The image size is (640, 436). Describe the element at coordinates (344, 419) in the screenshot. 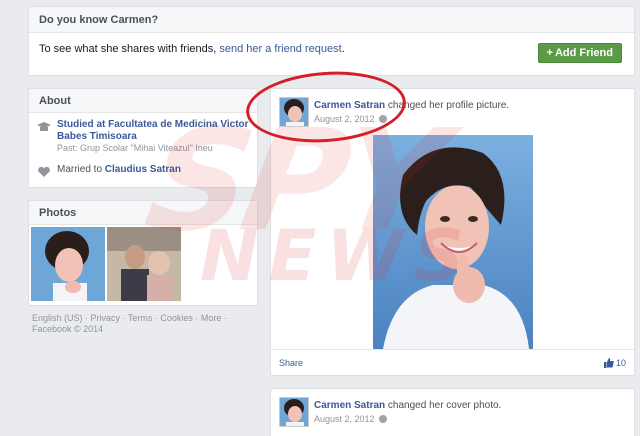

I see `post-date: August 2, 2012` at that location.